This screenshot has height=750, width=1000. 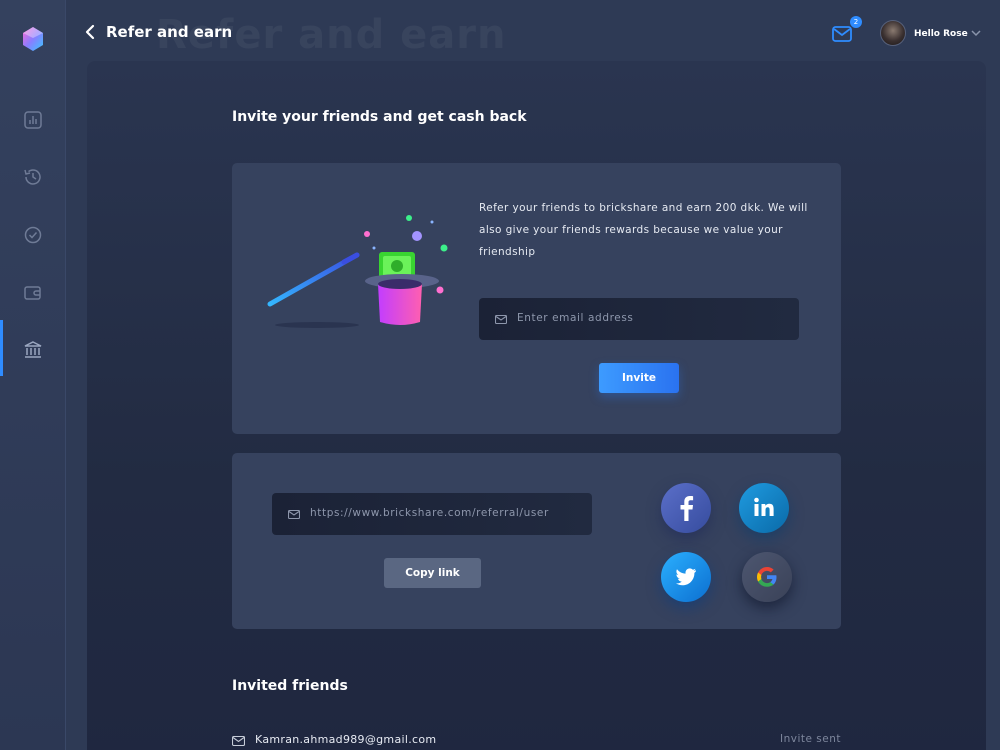 What do you see at coordinates (33, 177) in the screenshot?
I see `history-icon` at bounding box center [33, 177].